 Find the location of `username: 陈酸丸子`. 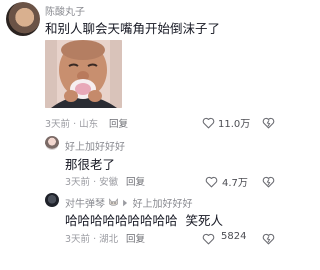

username: 陈酸丸子 is located at coordinates (65, 10).